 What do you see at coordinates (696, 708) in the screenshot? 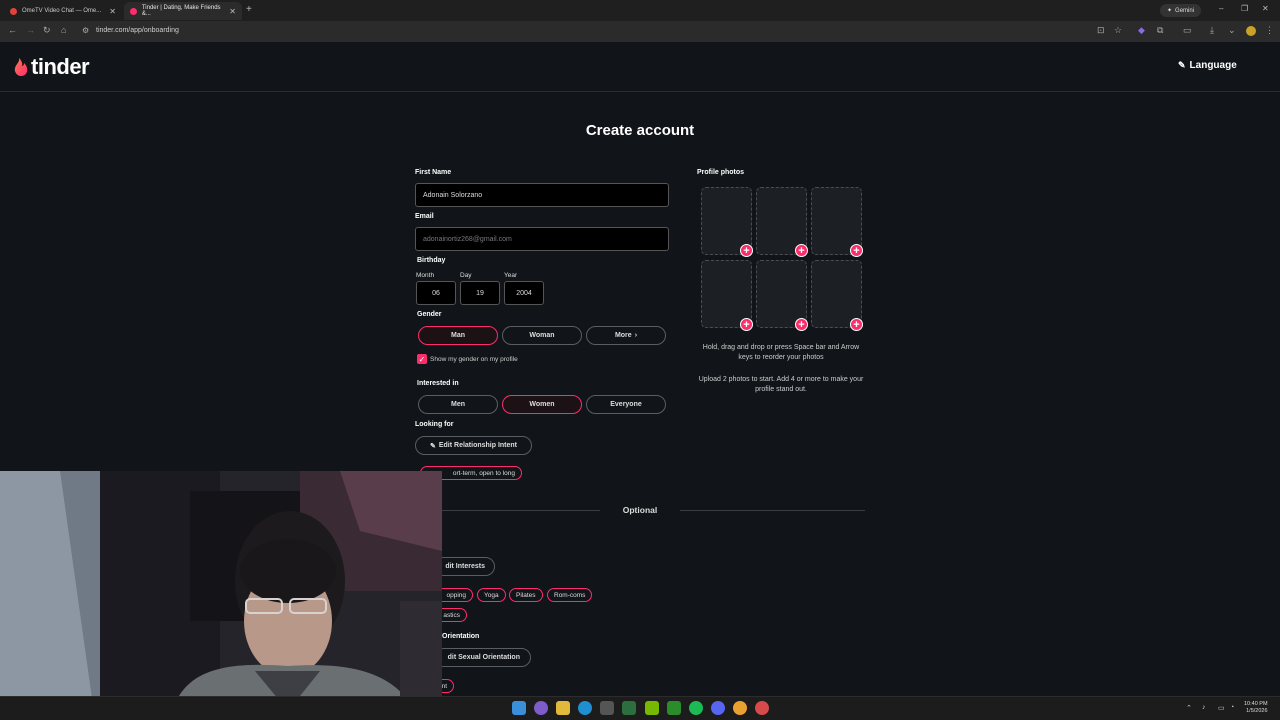
I see `spotify-icon` at bounding box center [696, 708].